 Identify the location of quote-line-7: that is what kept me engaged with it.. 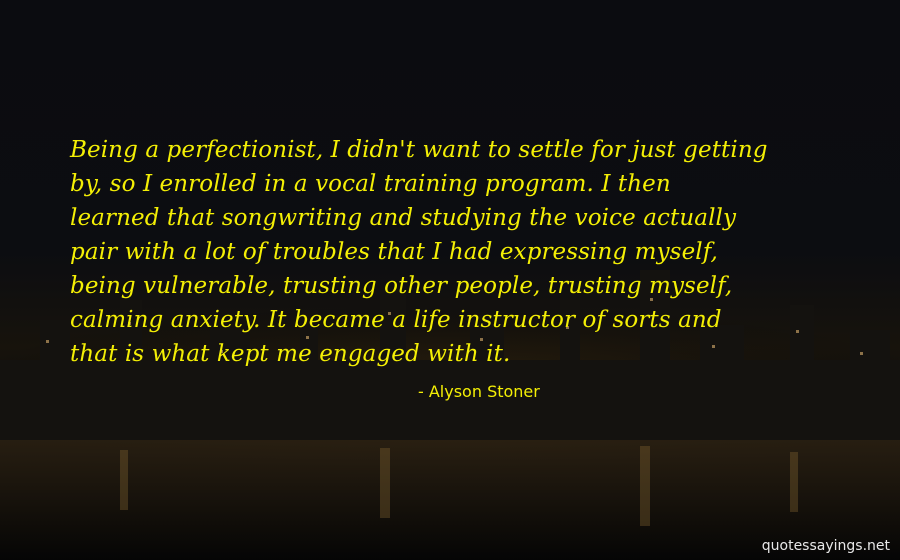
(290, 354).